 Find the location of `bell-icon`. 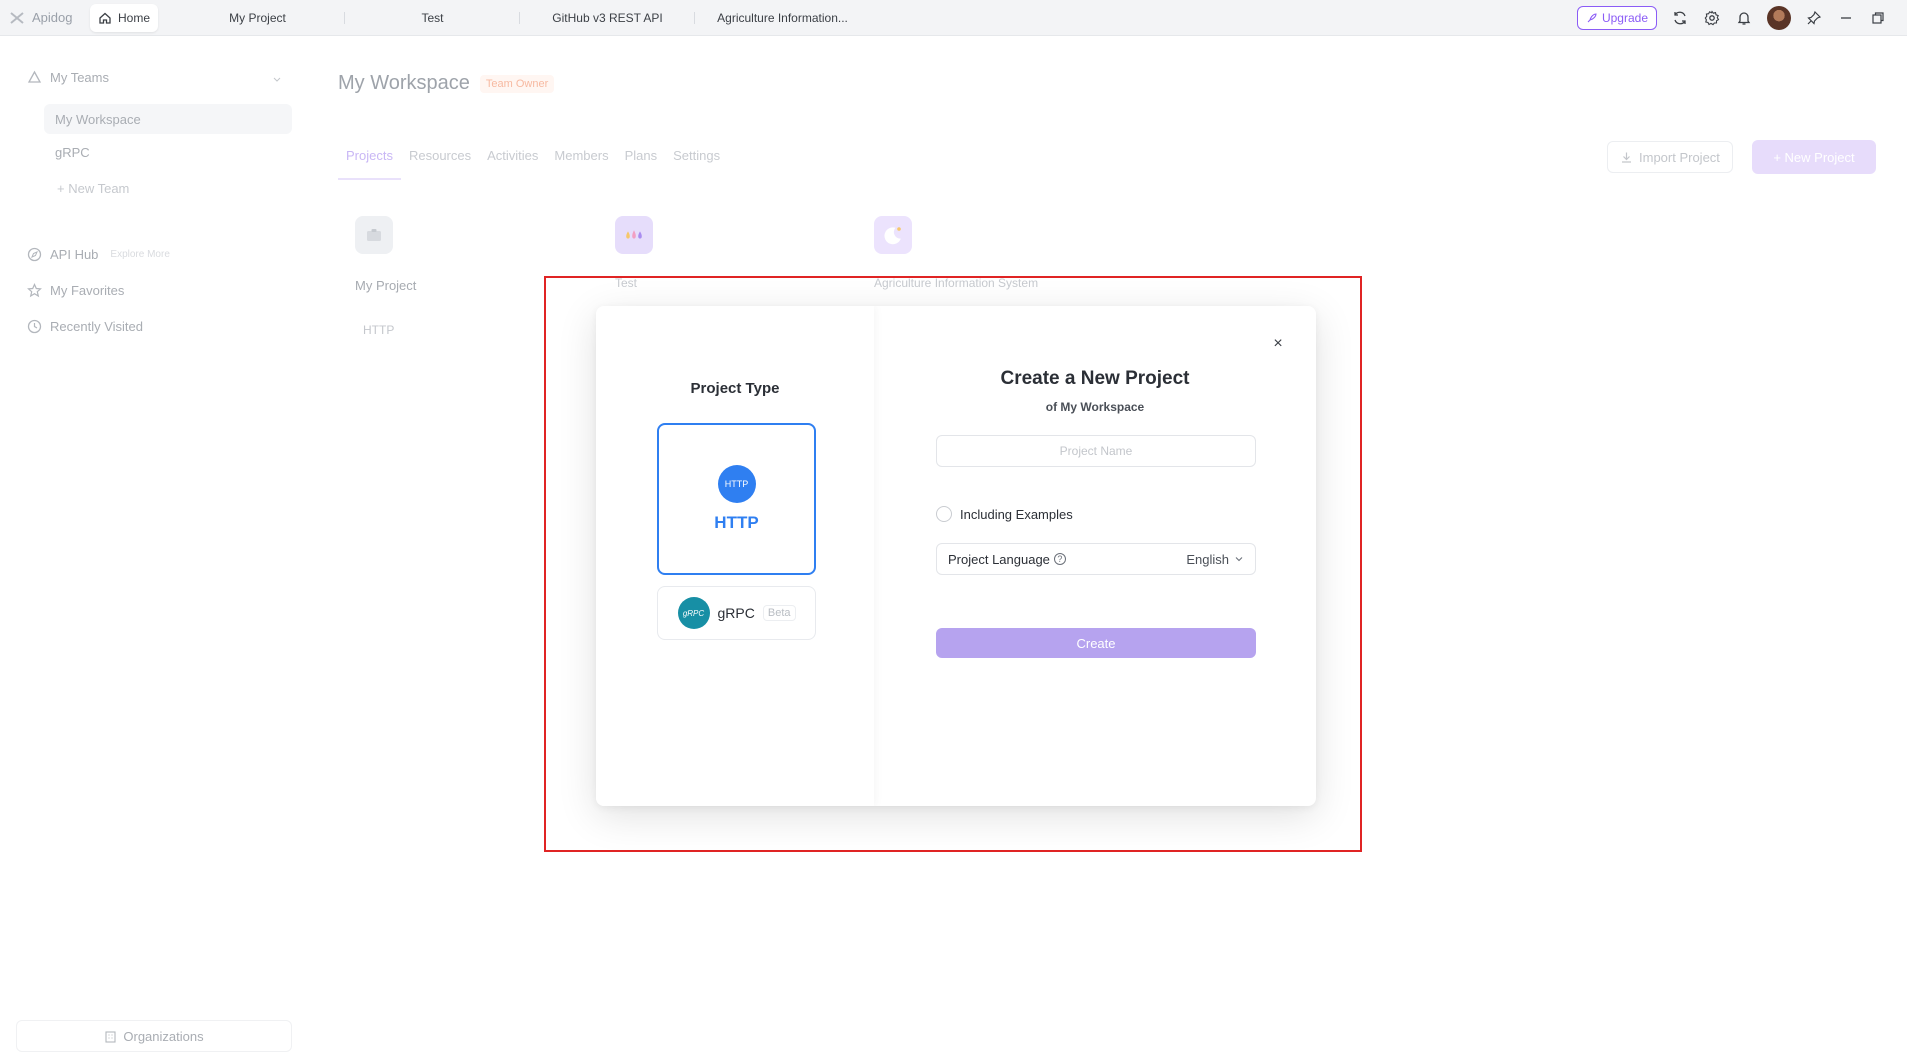

bell-icon is located at coordinates (1744, 18).